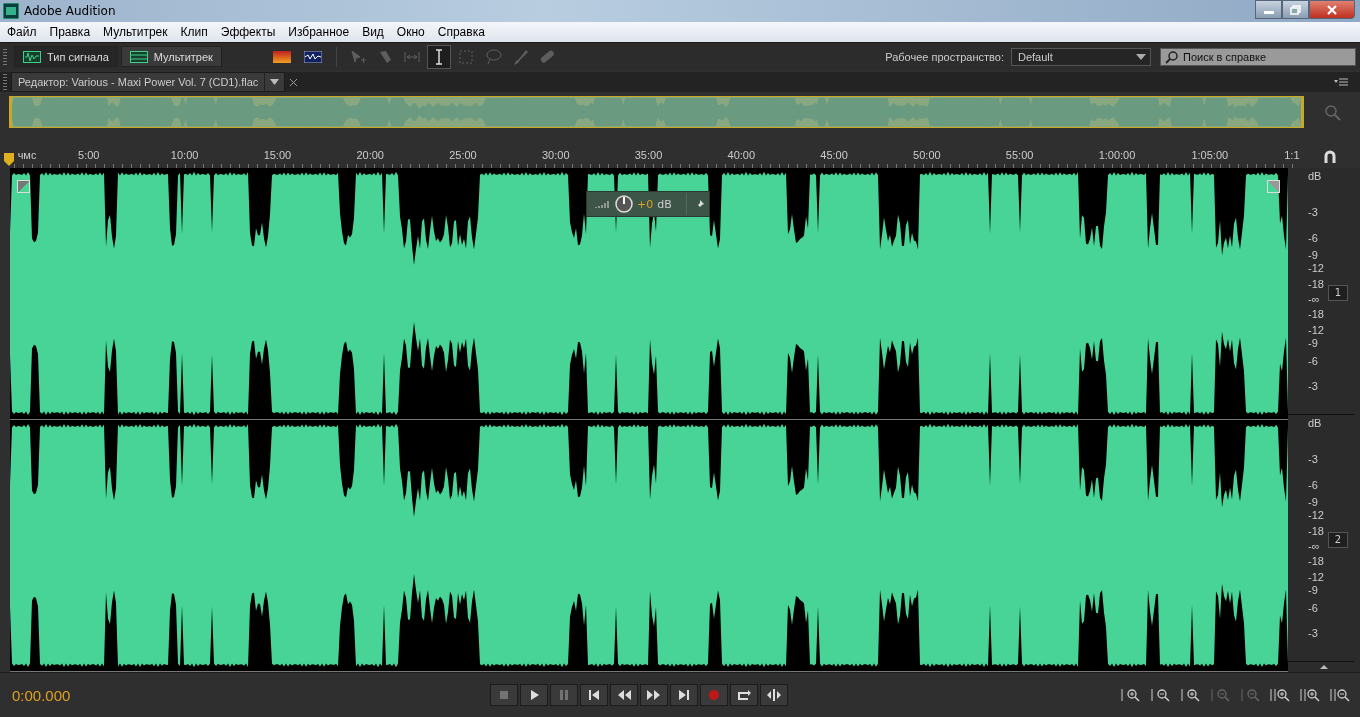  Describe the element at coordinates (1117, 155) in the screenshot. I see `ruler-label: 1:00:00` at that location.